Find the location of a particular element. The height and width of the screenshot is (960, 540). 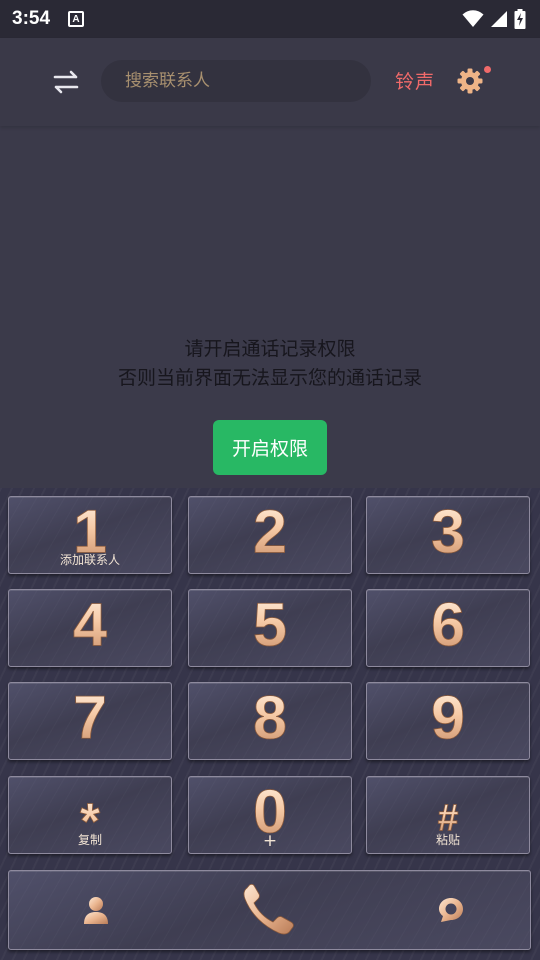

key-7: 7 is located at coordinates (90, 721).